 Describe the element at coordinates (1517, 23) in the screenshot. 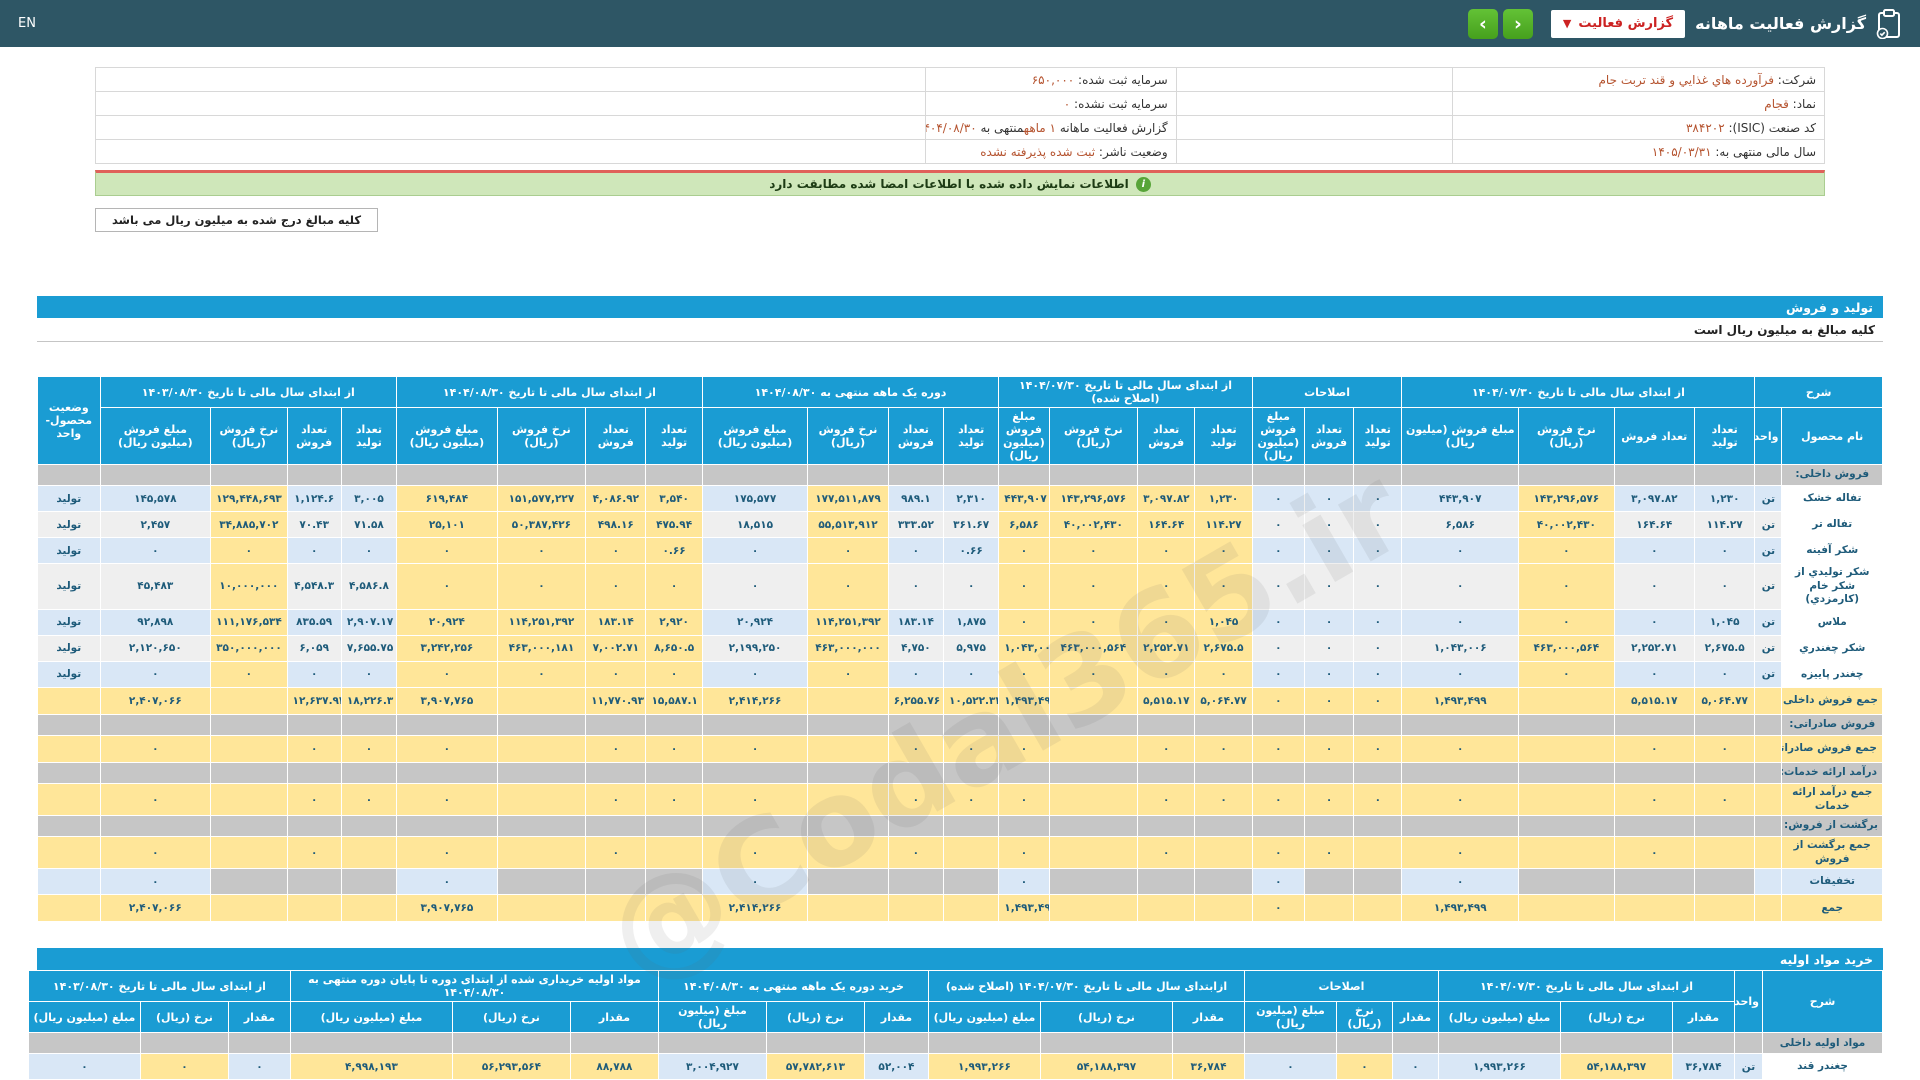

I see `nav-prev-button: ‹` at that location.